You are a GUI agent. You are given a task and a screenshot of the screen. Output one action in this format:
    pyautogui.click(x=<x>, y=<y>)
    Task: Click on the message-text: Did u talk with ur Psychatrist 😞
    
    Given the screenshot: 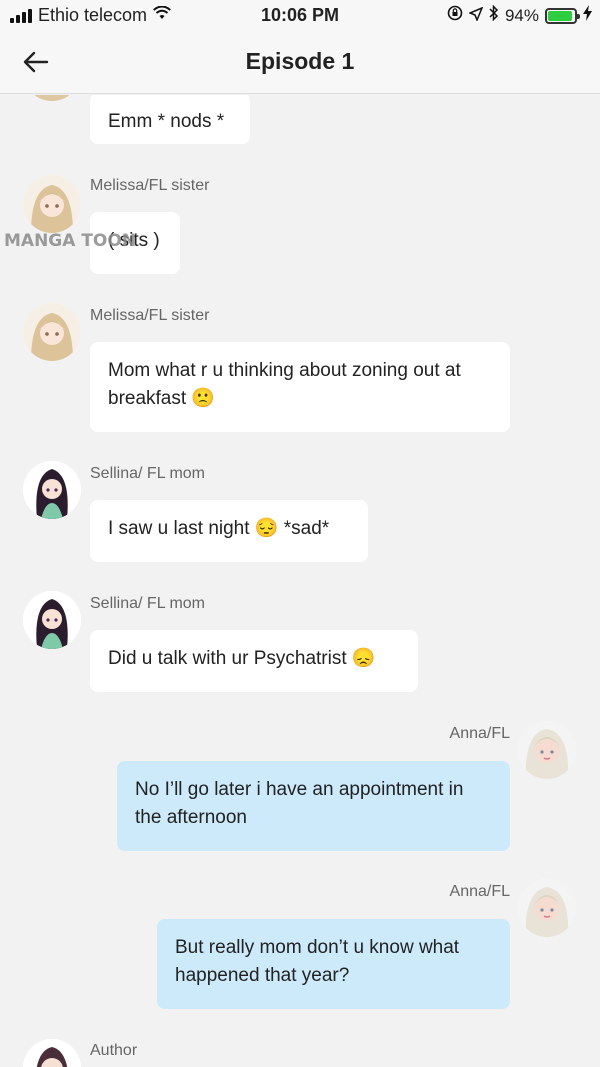 What is the action you would take?
    pyautogui.click(x=242, y=658)
    